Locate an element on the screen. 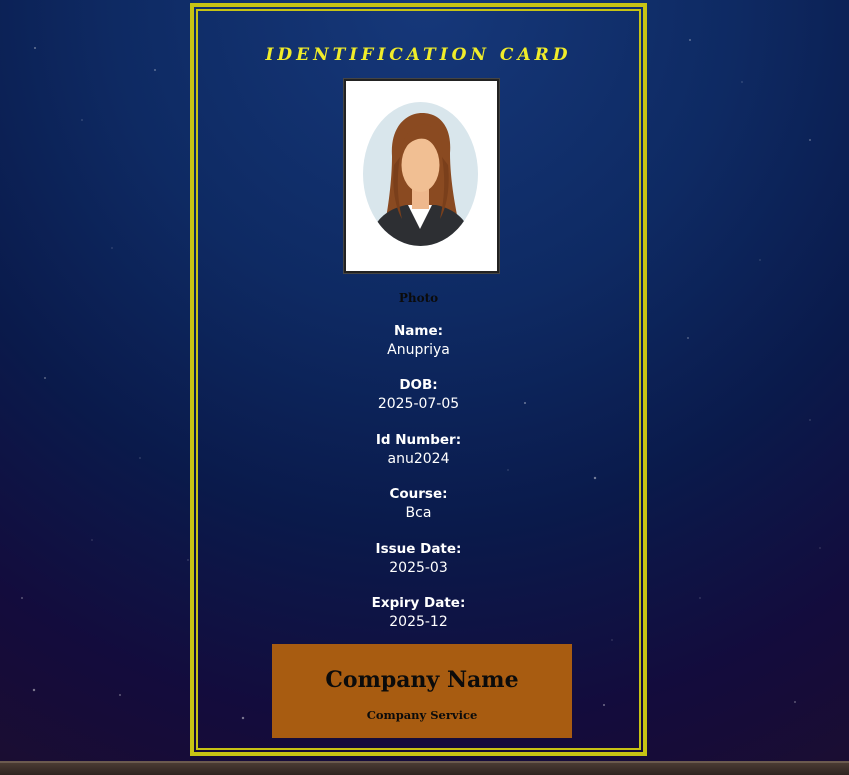 This screenshot has height=775, width=849. bottom-strip is located at coordinates (424, 768).